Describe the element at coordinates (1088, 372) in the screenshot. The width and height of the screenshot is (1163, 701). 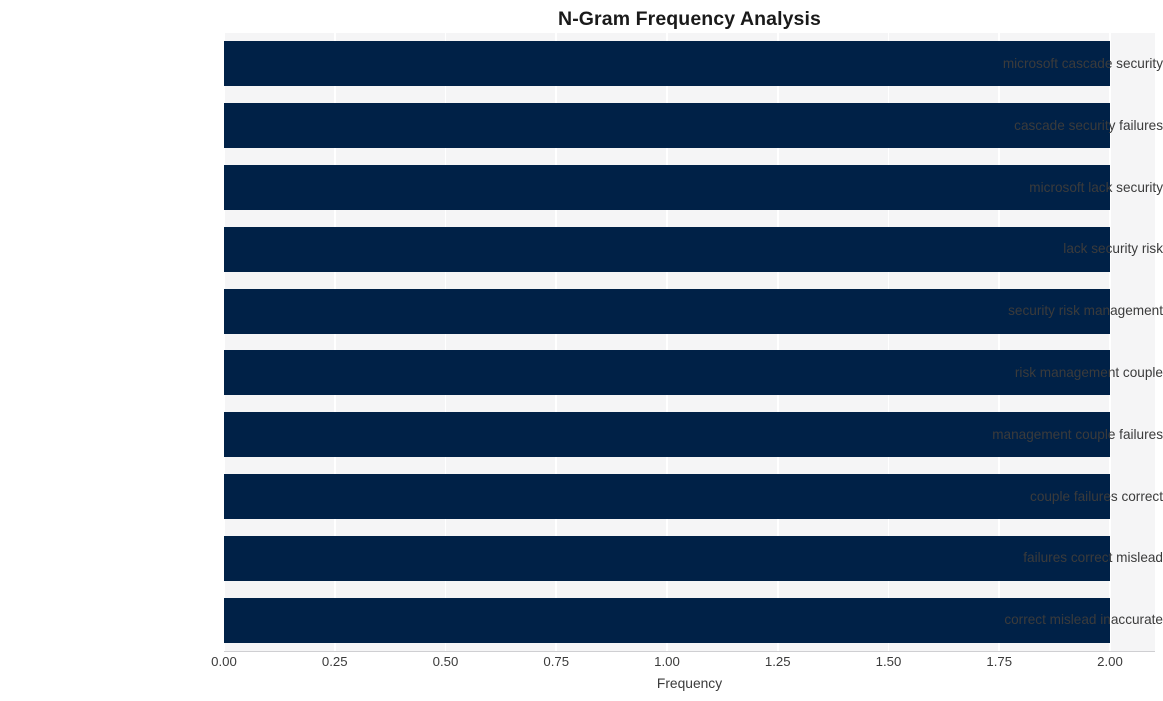
I see `y-tick-label: risk management couple` at that location.